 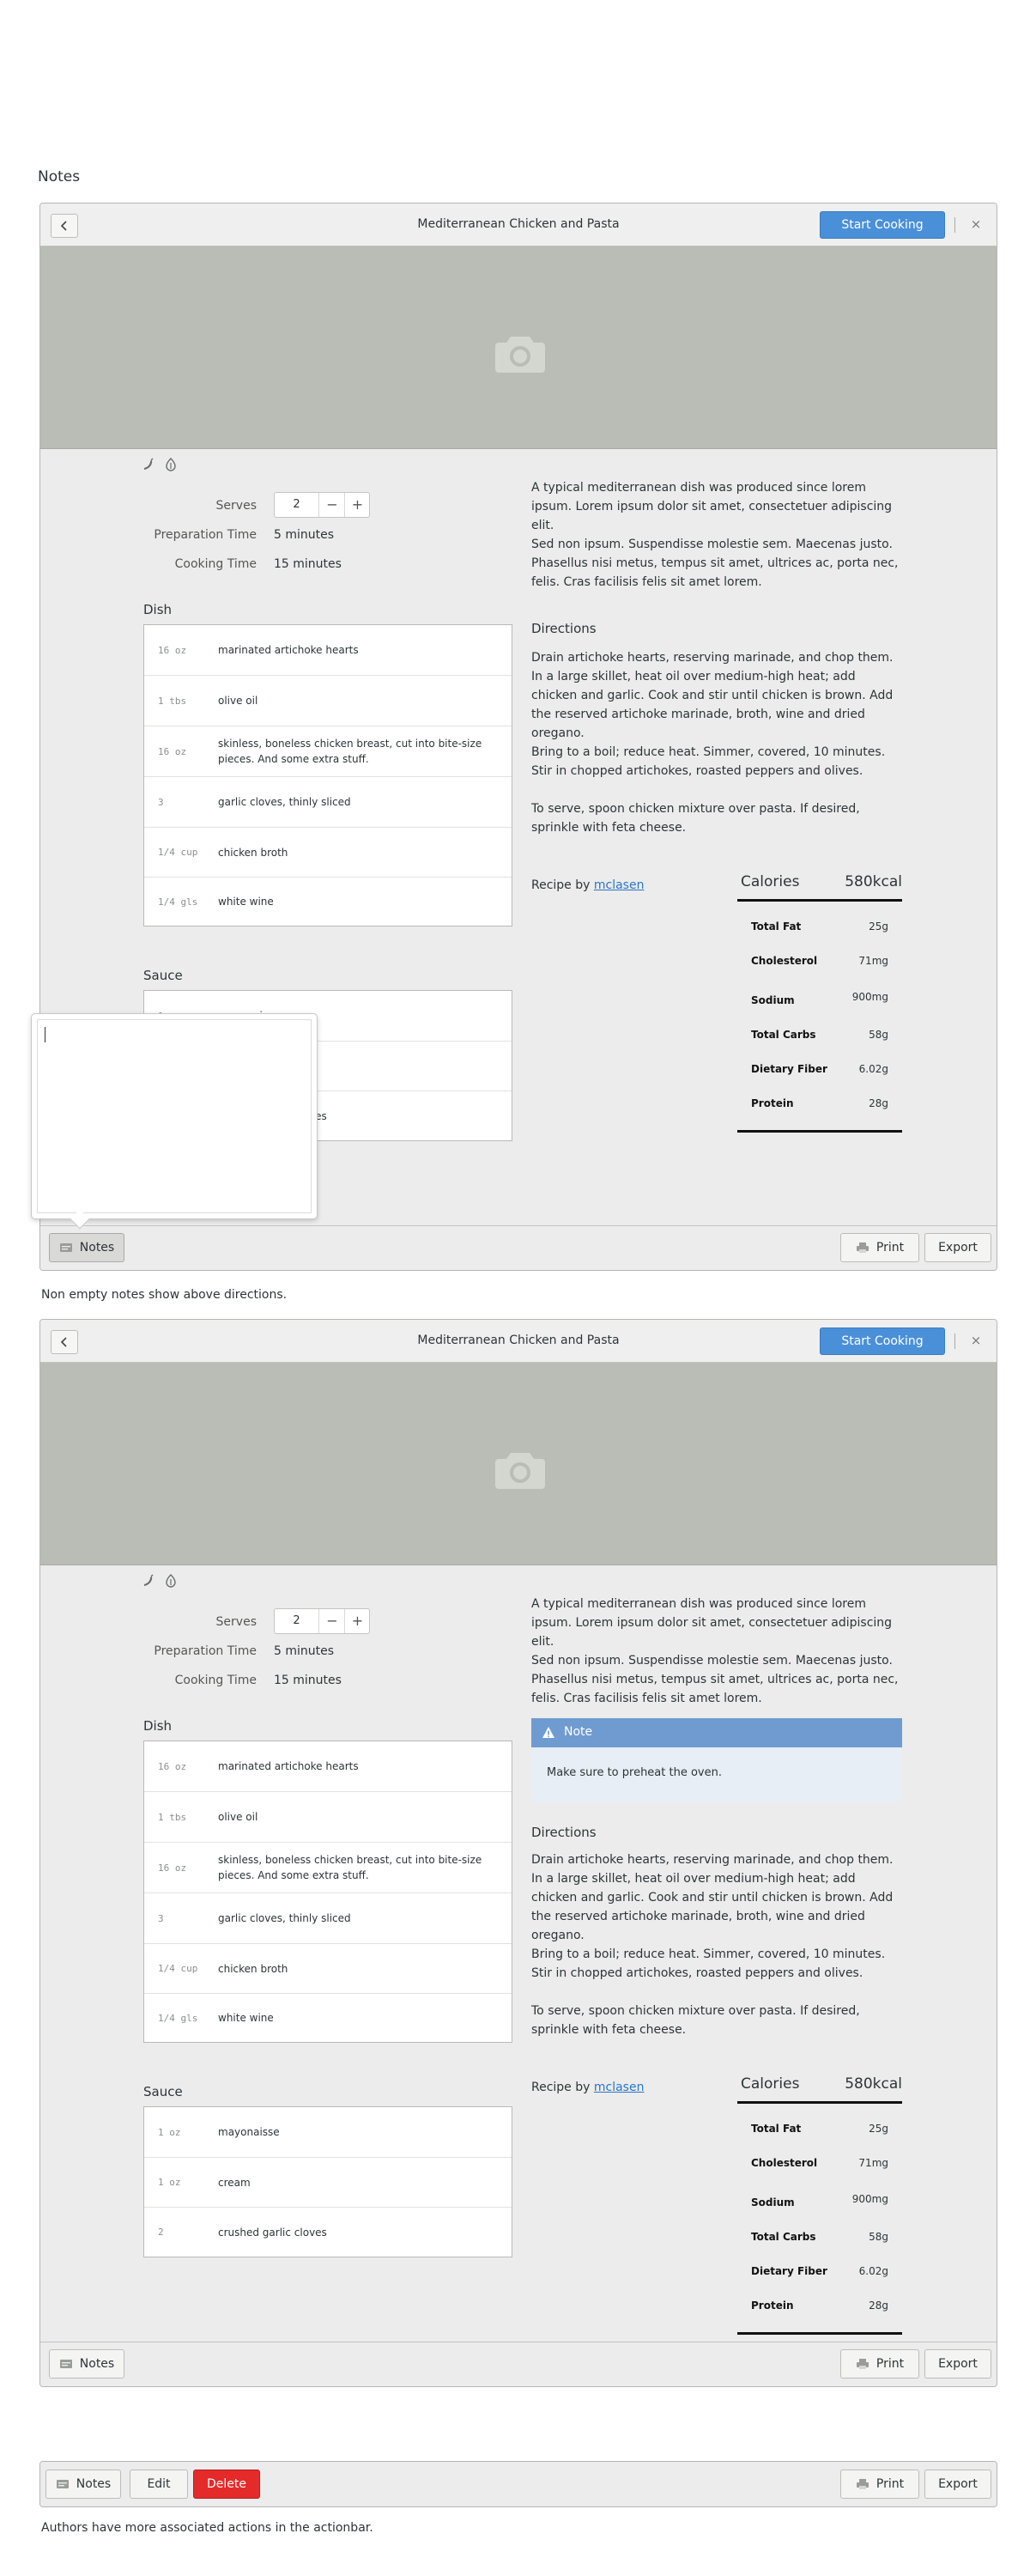 What do you see at coordinates (518, 2484) in the screenshot?
I see `author-actionbar-example: Notes Edit Delete Print Export` at bounding box center [518, 2484].